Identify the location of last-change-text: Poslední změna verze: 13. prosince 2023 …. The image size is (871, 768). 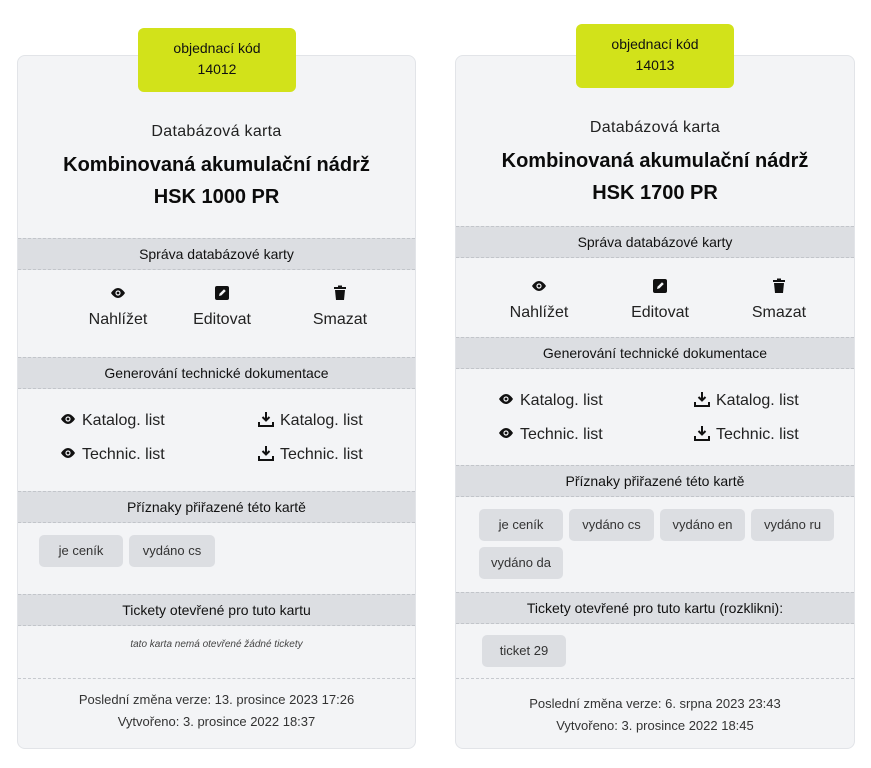
(216, 699).